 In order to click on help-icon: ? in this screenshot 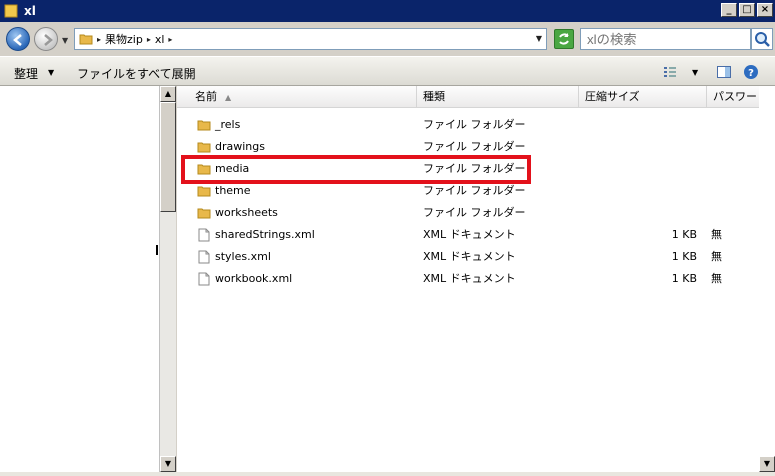, I will do `click(751, 72)`.